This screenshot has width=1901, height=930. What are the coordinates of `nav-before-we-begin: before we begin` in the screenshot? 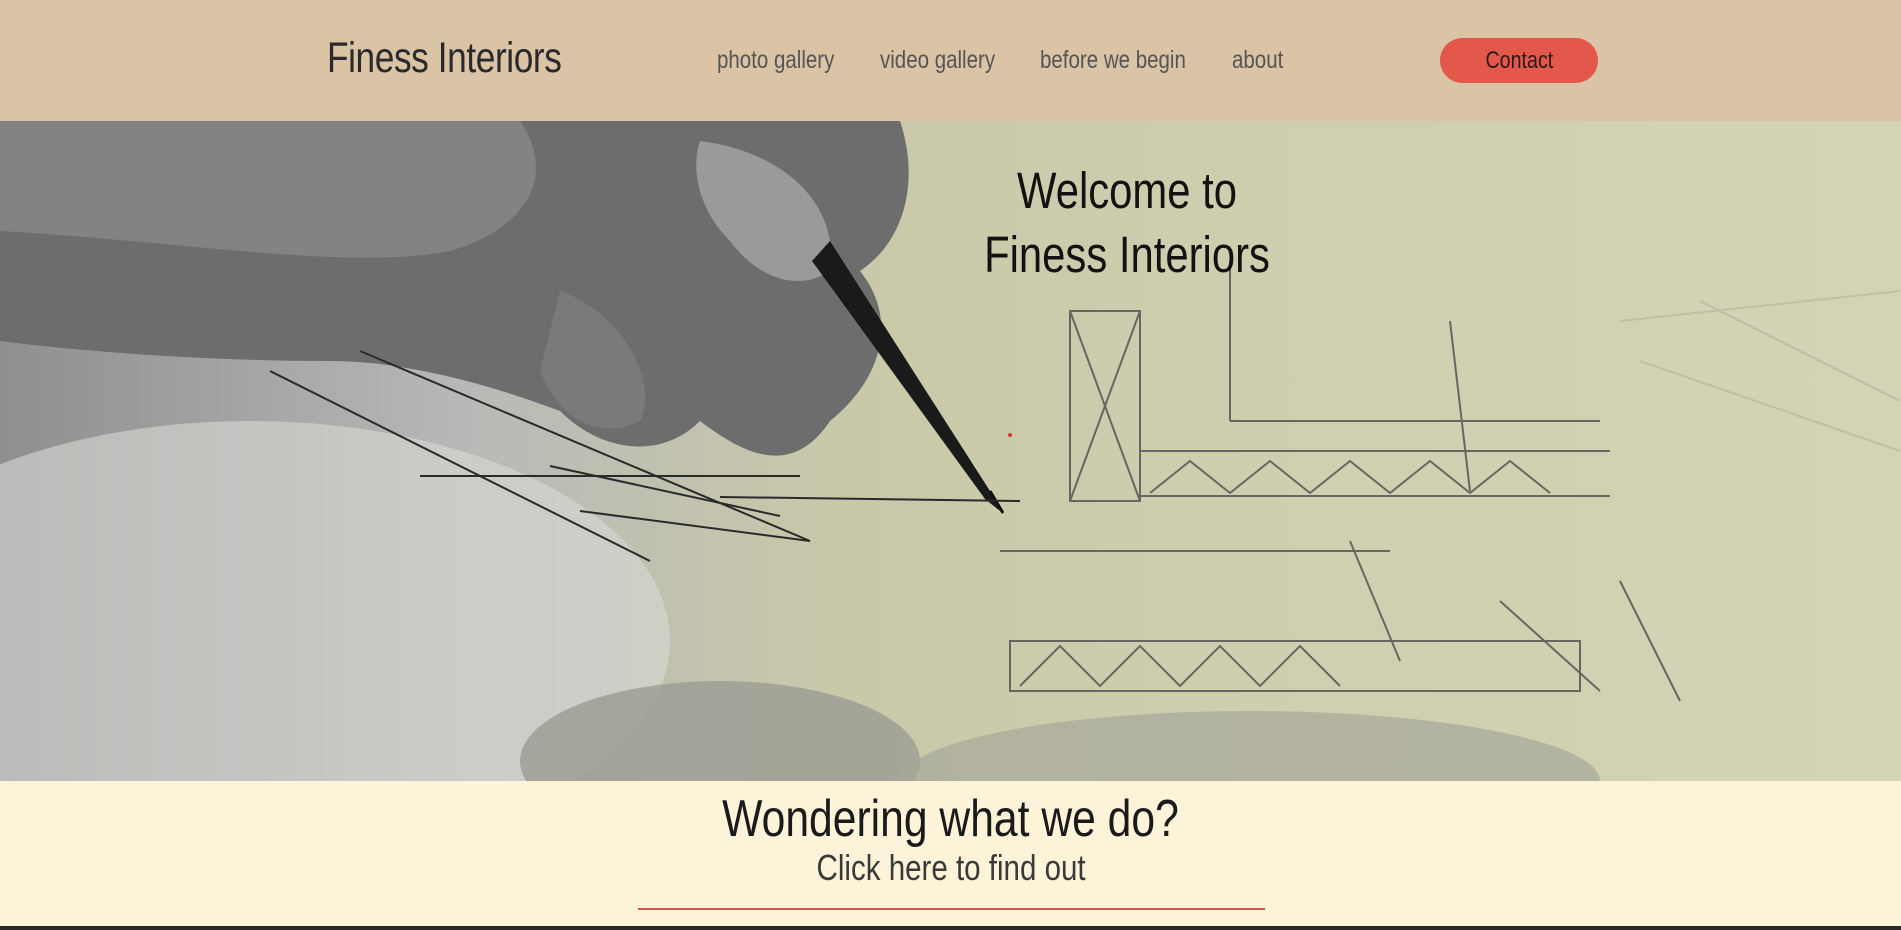 It's located at (1113, 60).